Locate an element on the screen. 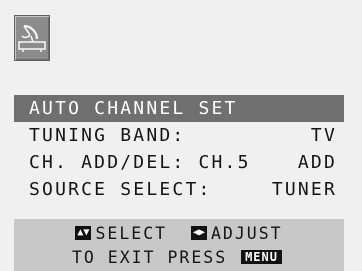 The height and width of the screenshot is (271, 362). channel-add-delete-value: ADD is located at coordinates (317, 162).